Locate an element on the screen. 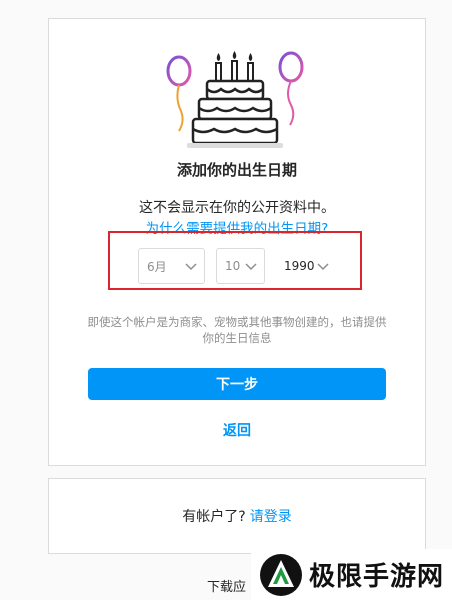  next-button: 下一步 is located at coordinates (237, 384).